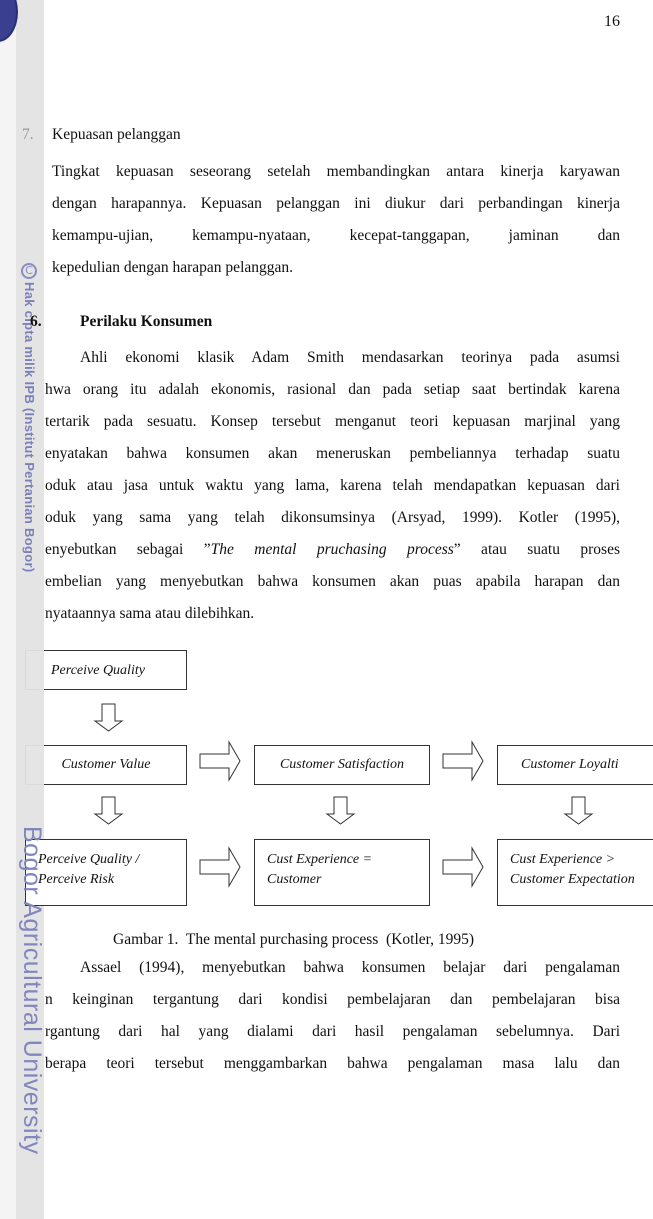  I want to click on item-title: Kepuasan pelanggan, so click(116, 134).